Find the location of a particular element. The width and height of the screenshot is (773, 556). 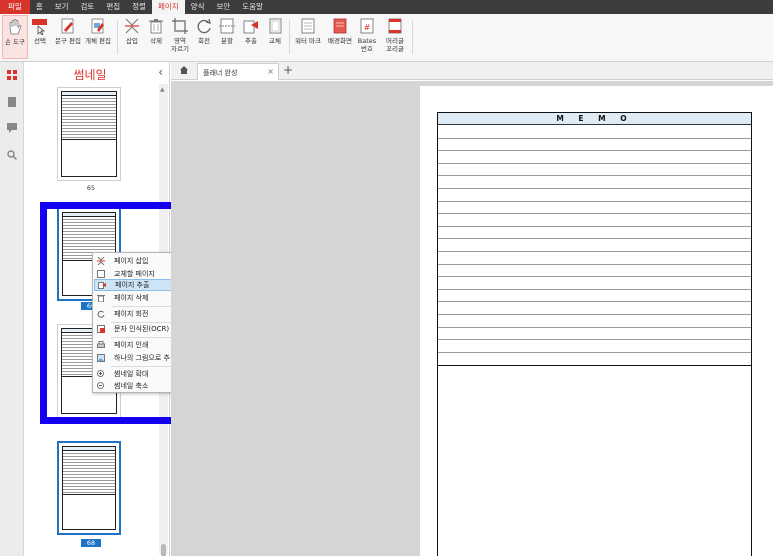

replace-icon is located at coordinates (275, 26).